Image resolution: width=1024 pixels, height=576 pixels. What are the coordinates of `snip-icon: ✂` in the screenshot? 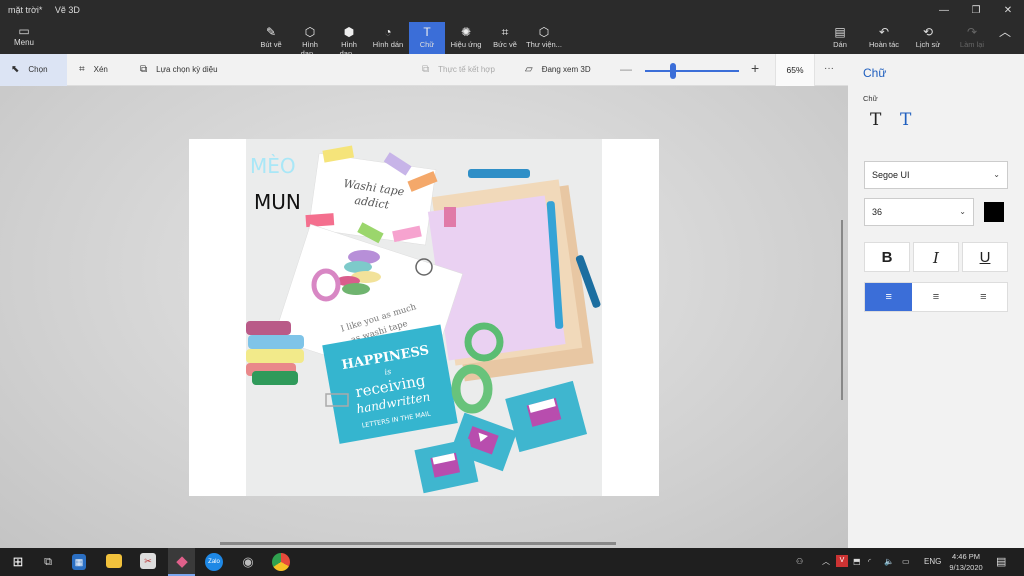 It's located at (148, 561).